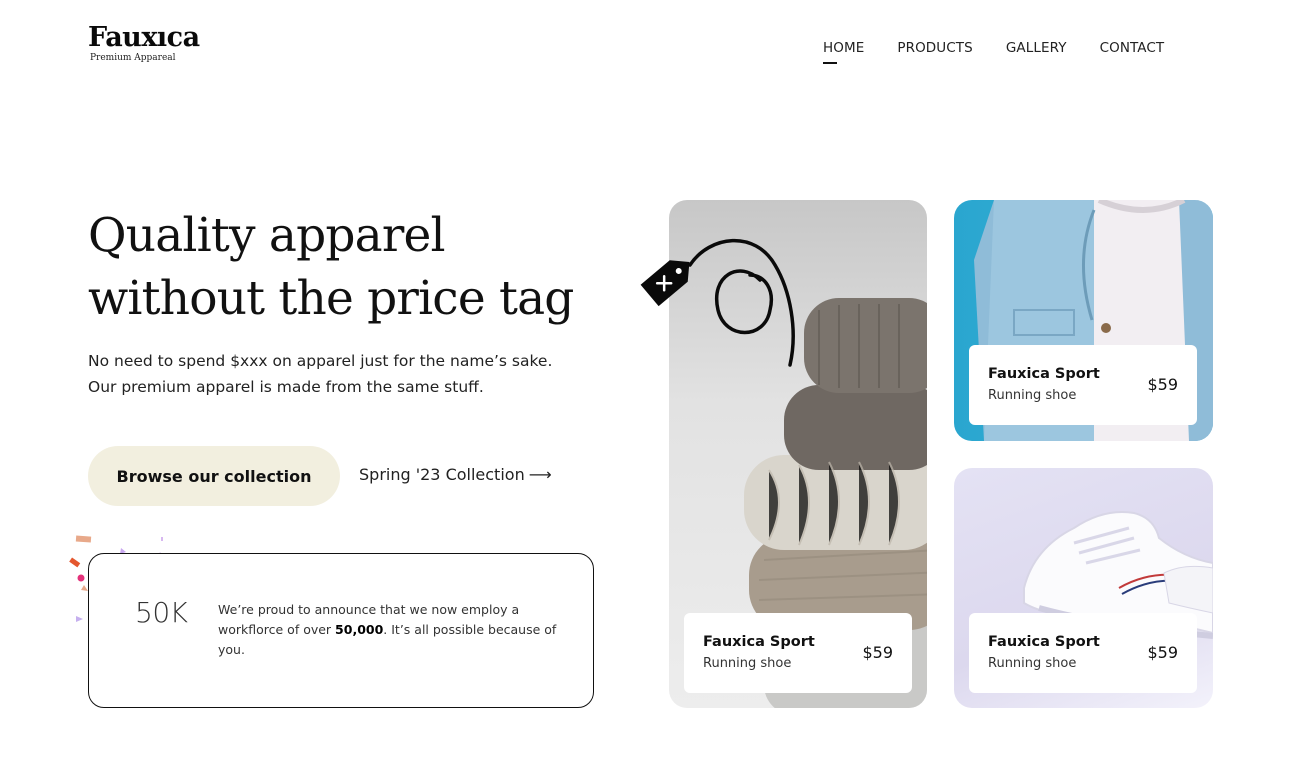  Describe the element at coordinates (798, 653) in the screenshot. I see `product-card-knitwear: Fauxica Sport Running shoe $59` at that location.